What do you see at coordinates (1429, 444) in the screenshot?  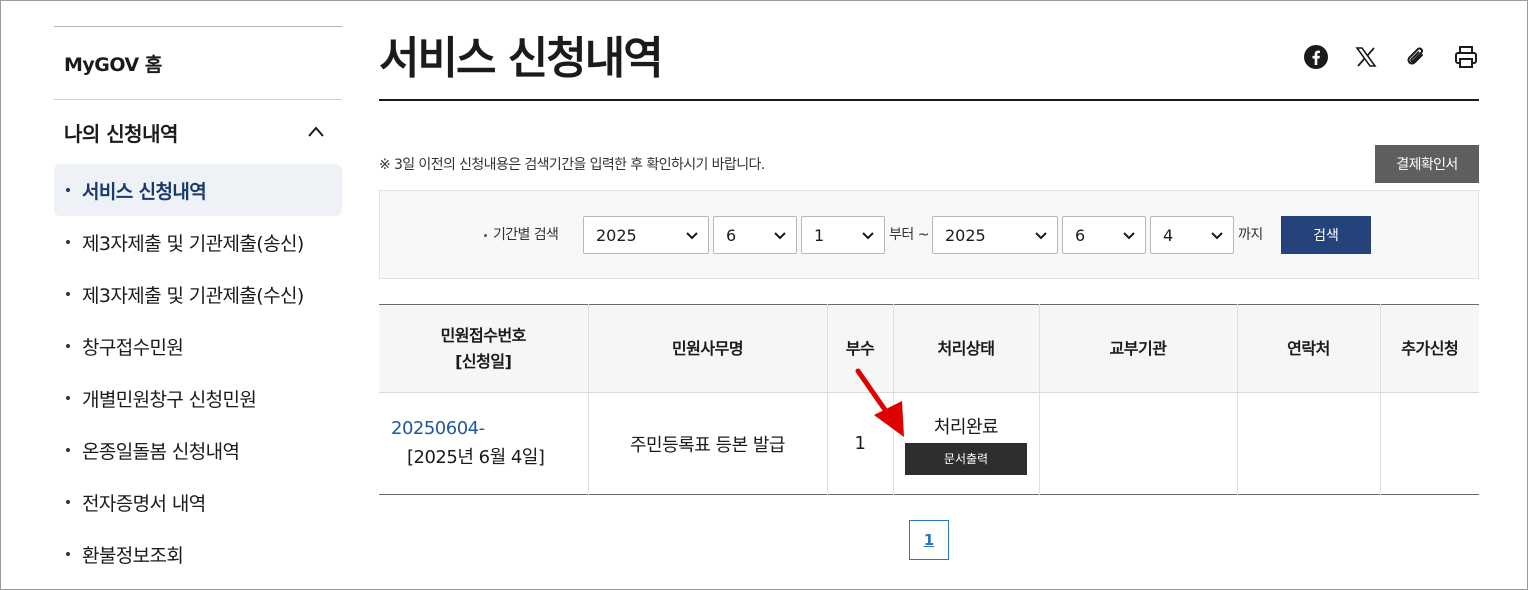 I see `cell-extra-request` at bounding box center [1429, 444].